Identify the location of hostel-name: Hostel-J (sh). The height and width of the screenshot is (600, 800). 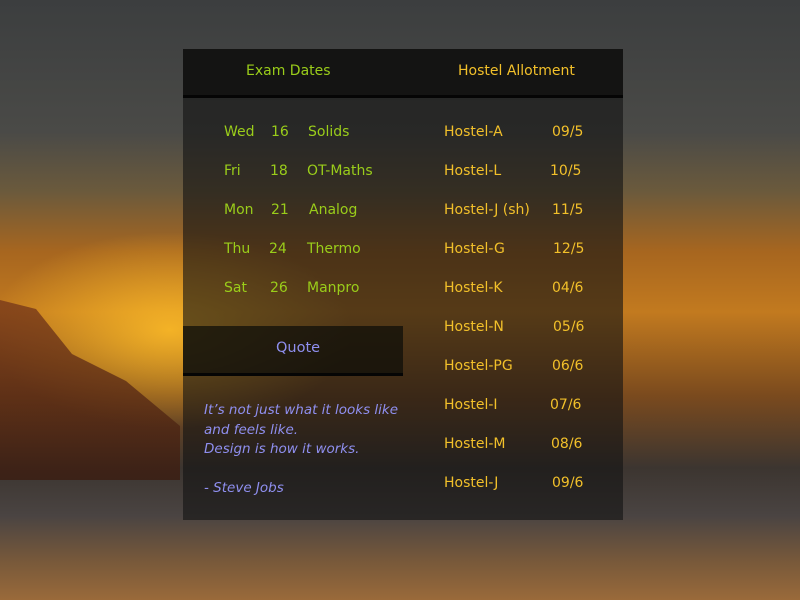
(487, 210).